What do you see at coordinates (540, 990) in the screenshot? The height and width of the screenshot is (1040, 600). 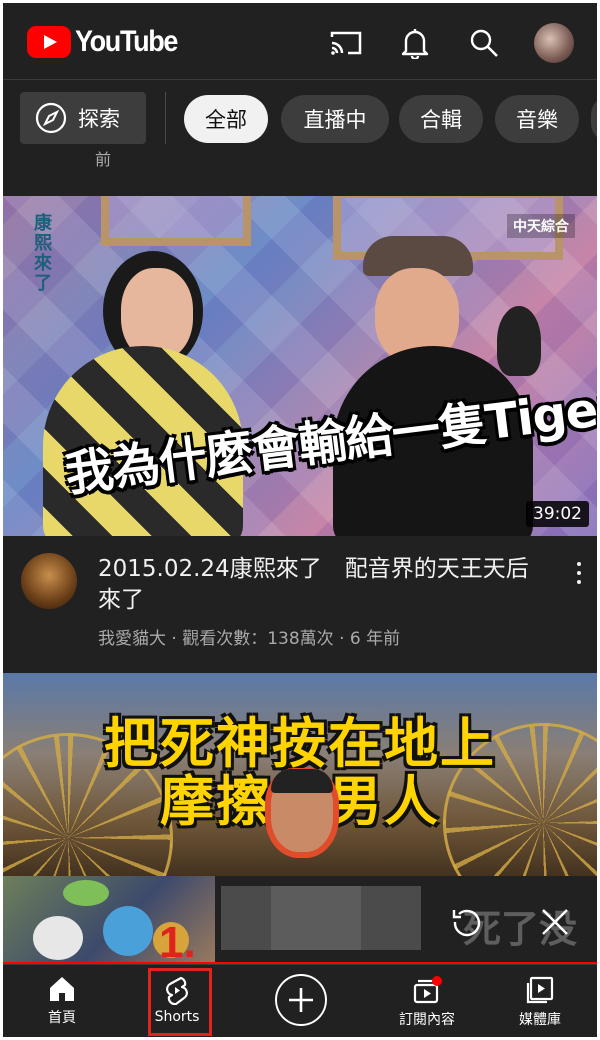 I see `library-icon` at bounding box center [540, 990].